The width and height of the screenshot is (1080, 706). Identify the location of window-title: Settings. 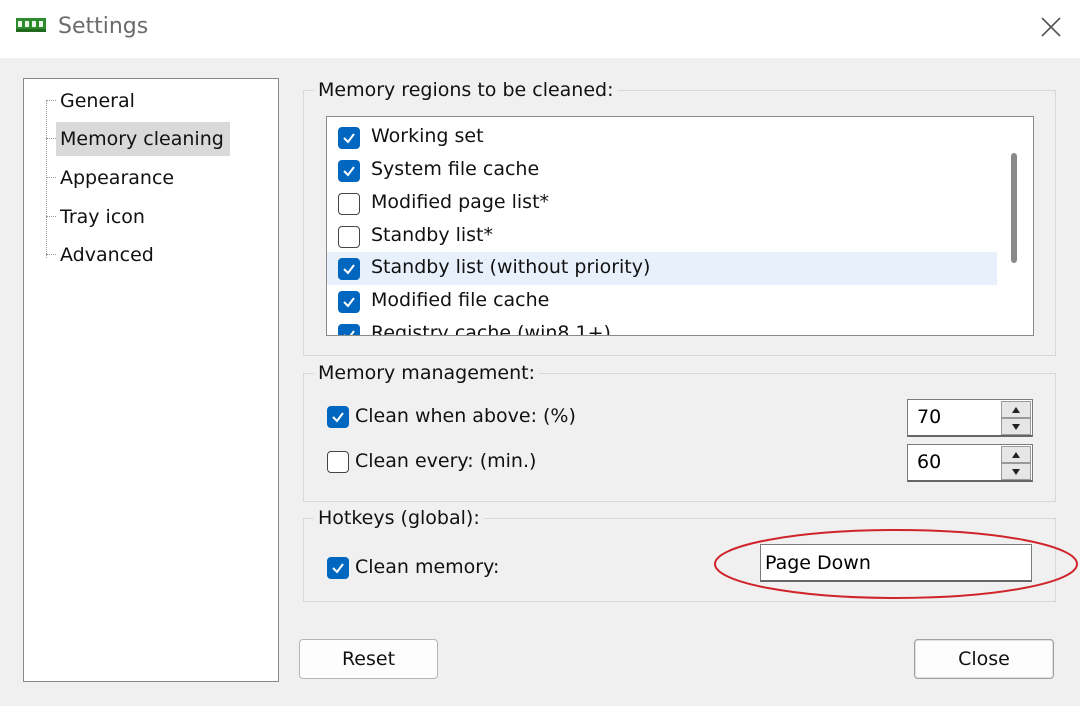
(103, 26).